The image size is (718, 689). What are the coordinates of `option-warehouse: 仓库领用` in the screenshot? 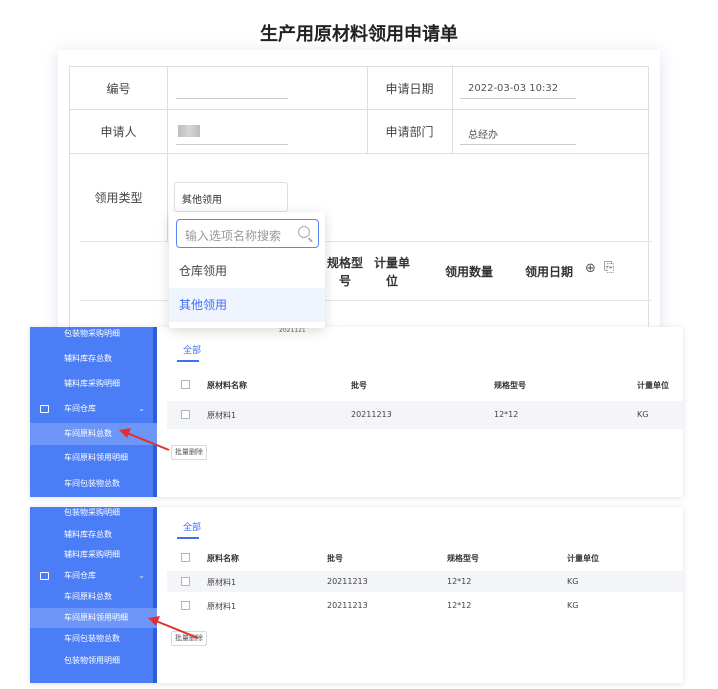 It's located at (247, 271).